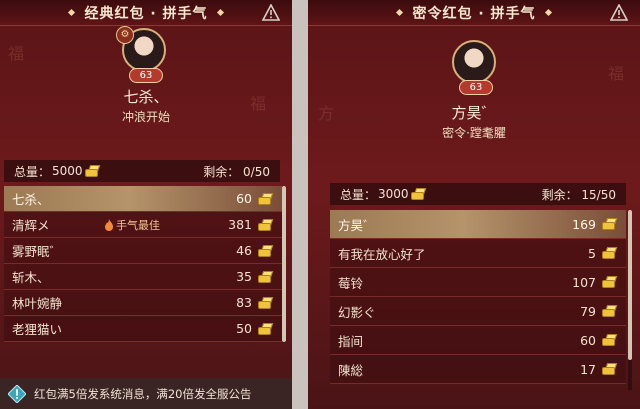 The image size is (640, 409). What do you see at coordinates (244, 250) in the screenshot?
I see `claim-amount: 46` at bounding box center [244, 250].